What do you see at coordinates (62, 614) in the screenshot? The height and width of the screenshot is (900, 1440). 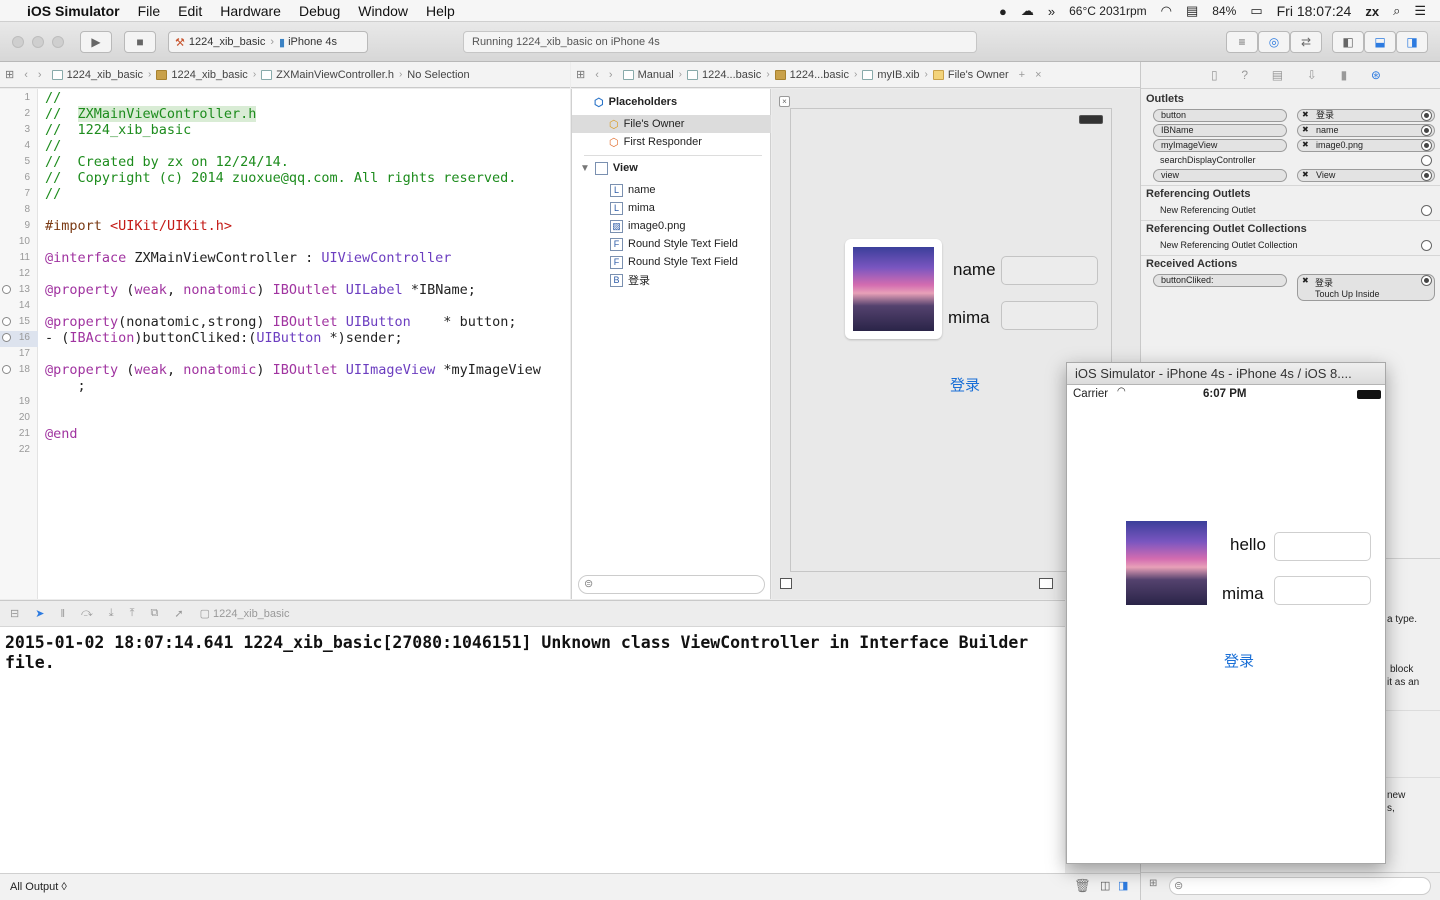 I see `pause-icon: ‖` at bounding box center [62, 614].